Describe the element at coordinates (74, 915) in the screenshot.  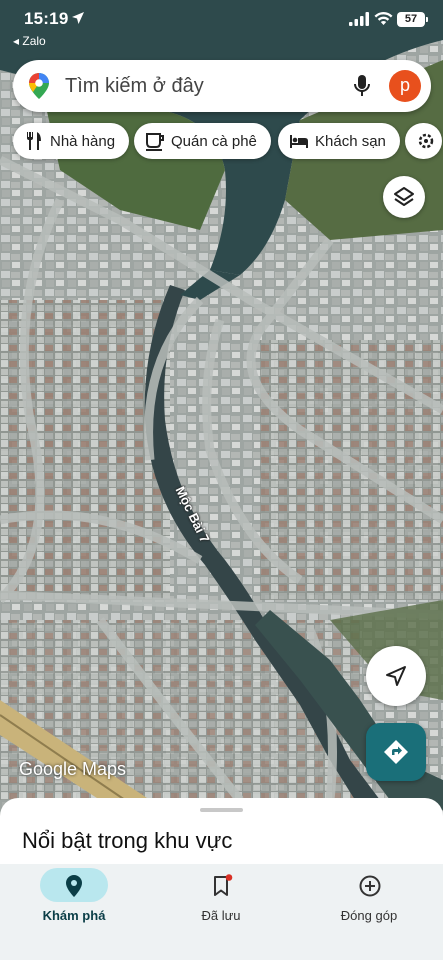
I see `tab-explore-label: Khám phá` at that location.